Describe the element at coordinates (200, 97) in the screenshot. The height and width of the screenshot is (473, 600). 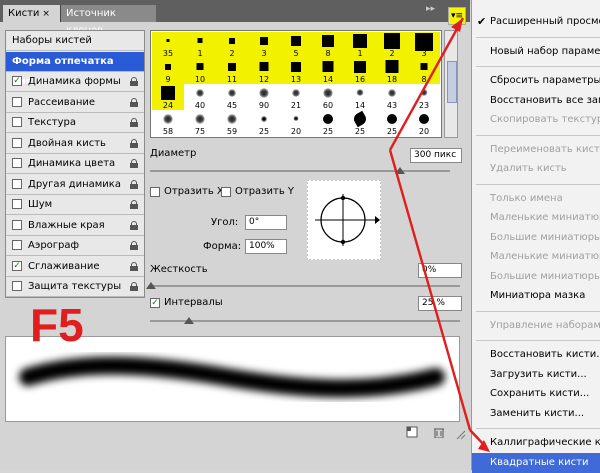
I see `brush-tip-cell: 40` at that location.